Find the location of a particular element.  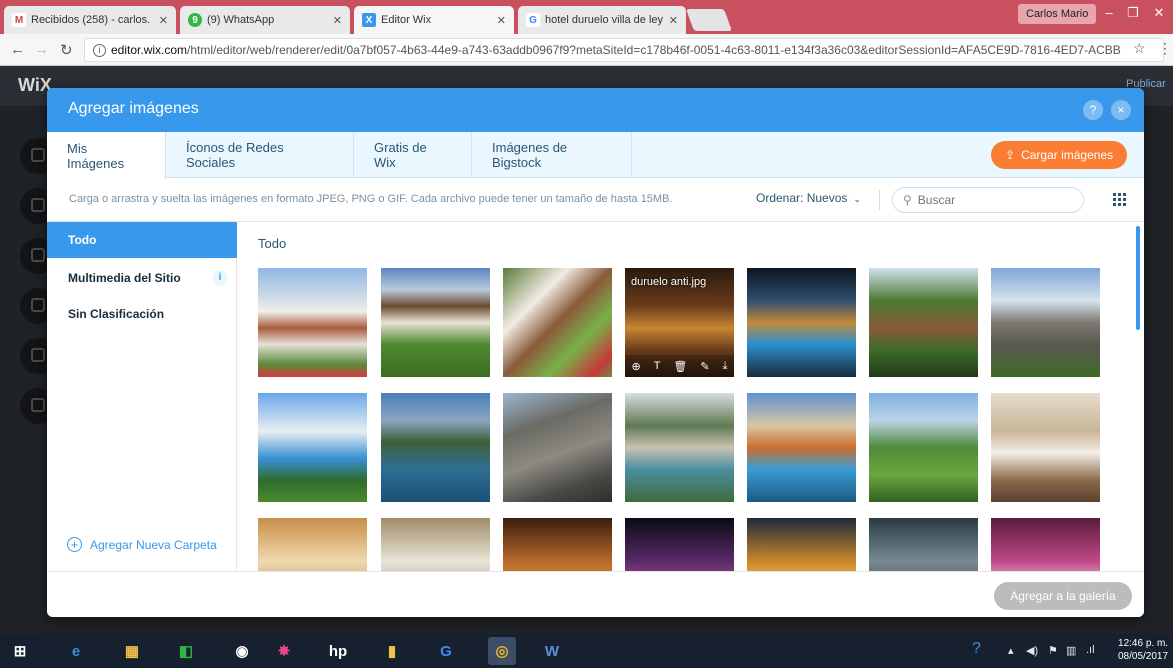

forward-arrow-icon: → is located at coordinates (41, 49).